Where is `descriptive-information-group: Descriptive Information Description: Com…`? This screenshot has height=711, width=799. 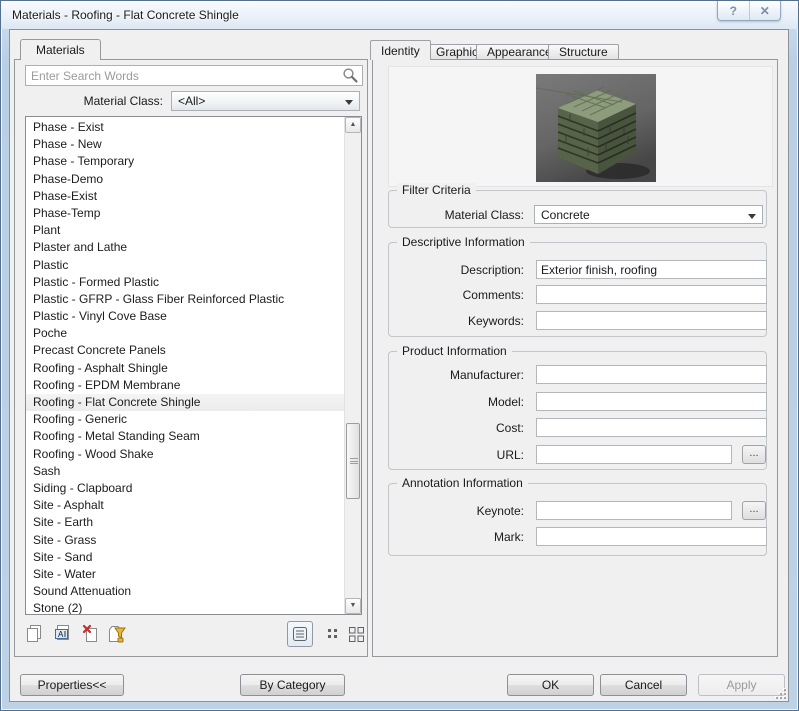 descriptive-information-group: Descriptive Information Description: Com… is located at coordinates (577, 286).